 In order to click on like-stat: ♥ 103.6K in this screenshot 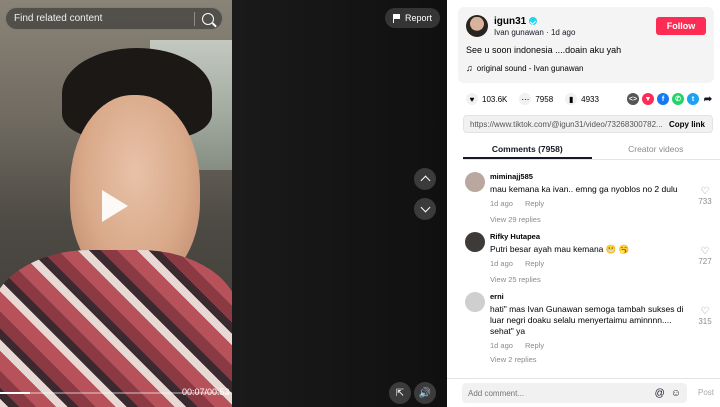, I will do `click(486, 99)`.